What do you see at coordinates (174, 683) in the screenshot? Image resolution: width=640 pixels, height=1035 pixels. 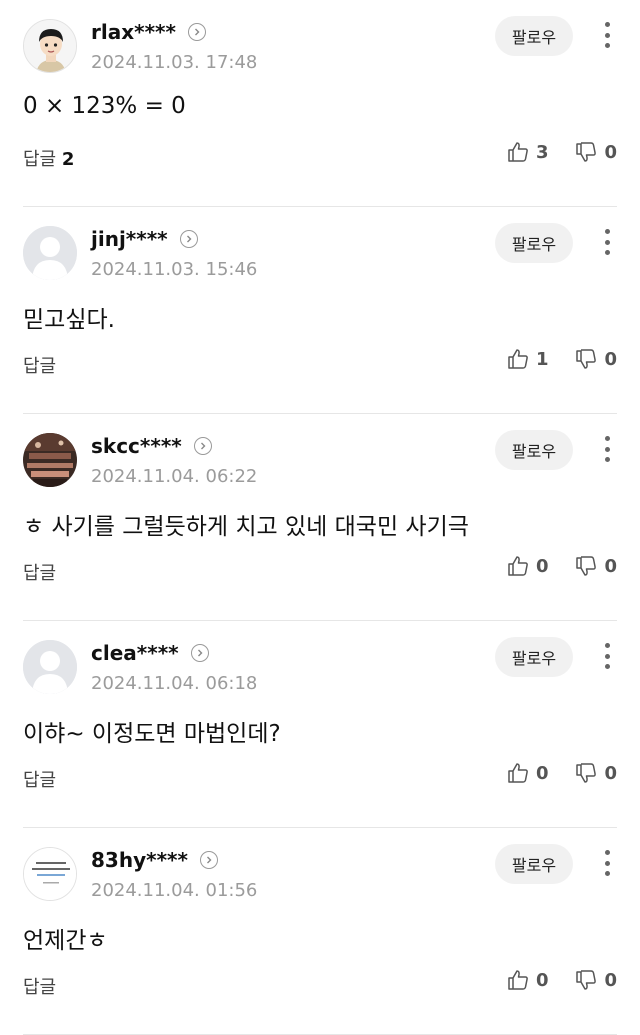 I see `comment-date: 2024.11.04. 06:18` at bounding box center [174, 683].